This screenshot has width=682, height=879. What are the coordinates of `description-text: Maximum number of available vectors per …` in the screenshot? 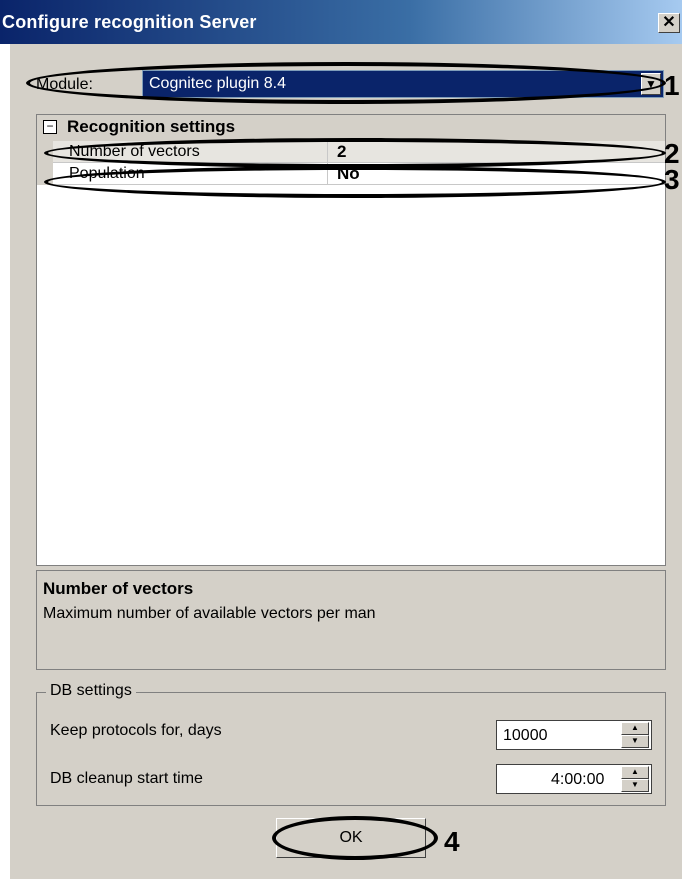 It's located at (209, 613).